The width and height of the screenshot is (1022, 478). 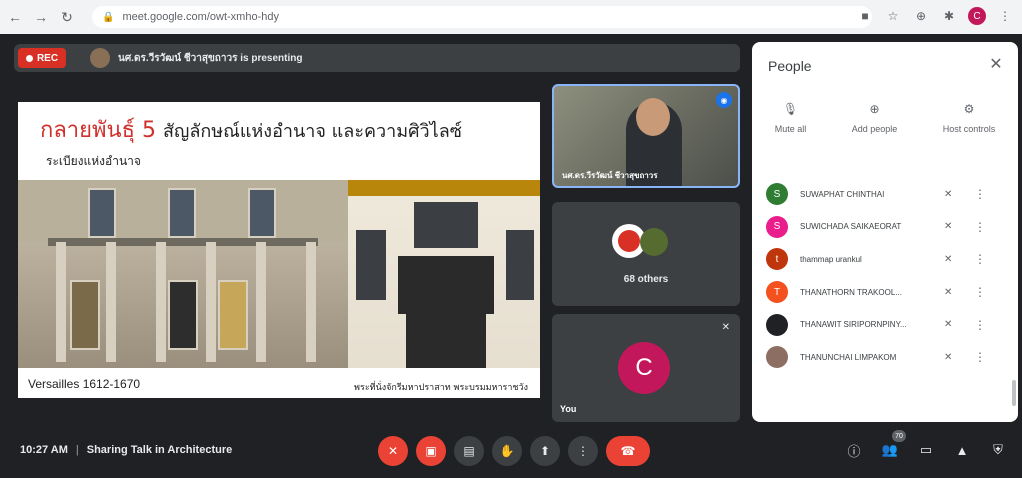 I want to click on call-controls: ✕ ▣ ▤ ✋ ⬆ ⋮ ☎, so click(x=514, y=451).